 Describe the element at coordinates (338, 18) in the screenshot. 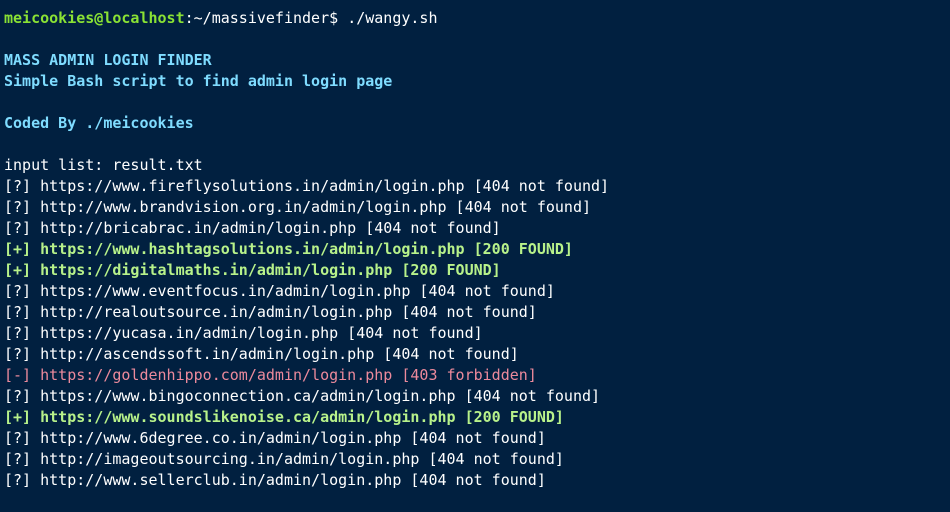

I see `prompt-symbol: $` at that location.